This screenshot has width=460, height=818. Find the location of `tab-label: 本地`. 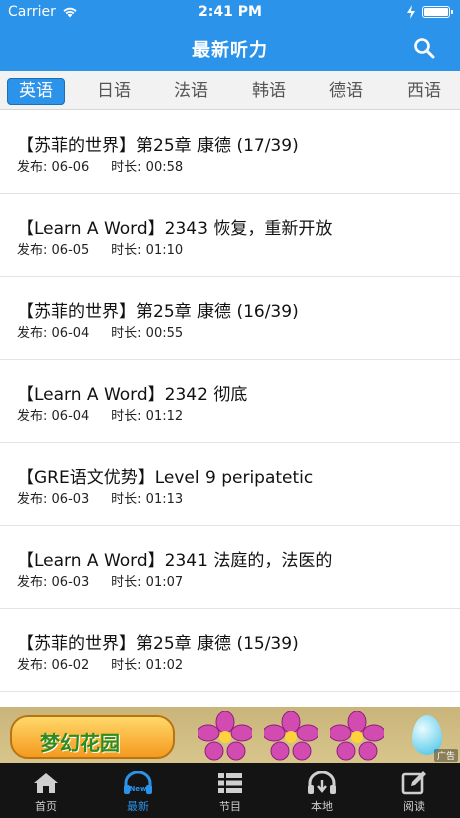

tab-label: 本地 is located at coordinates (322, 806).